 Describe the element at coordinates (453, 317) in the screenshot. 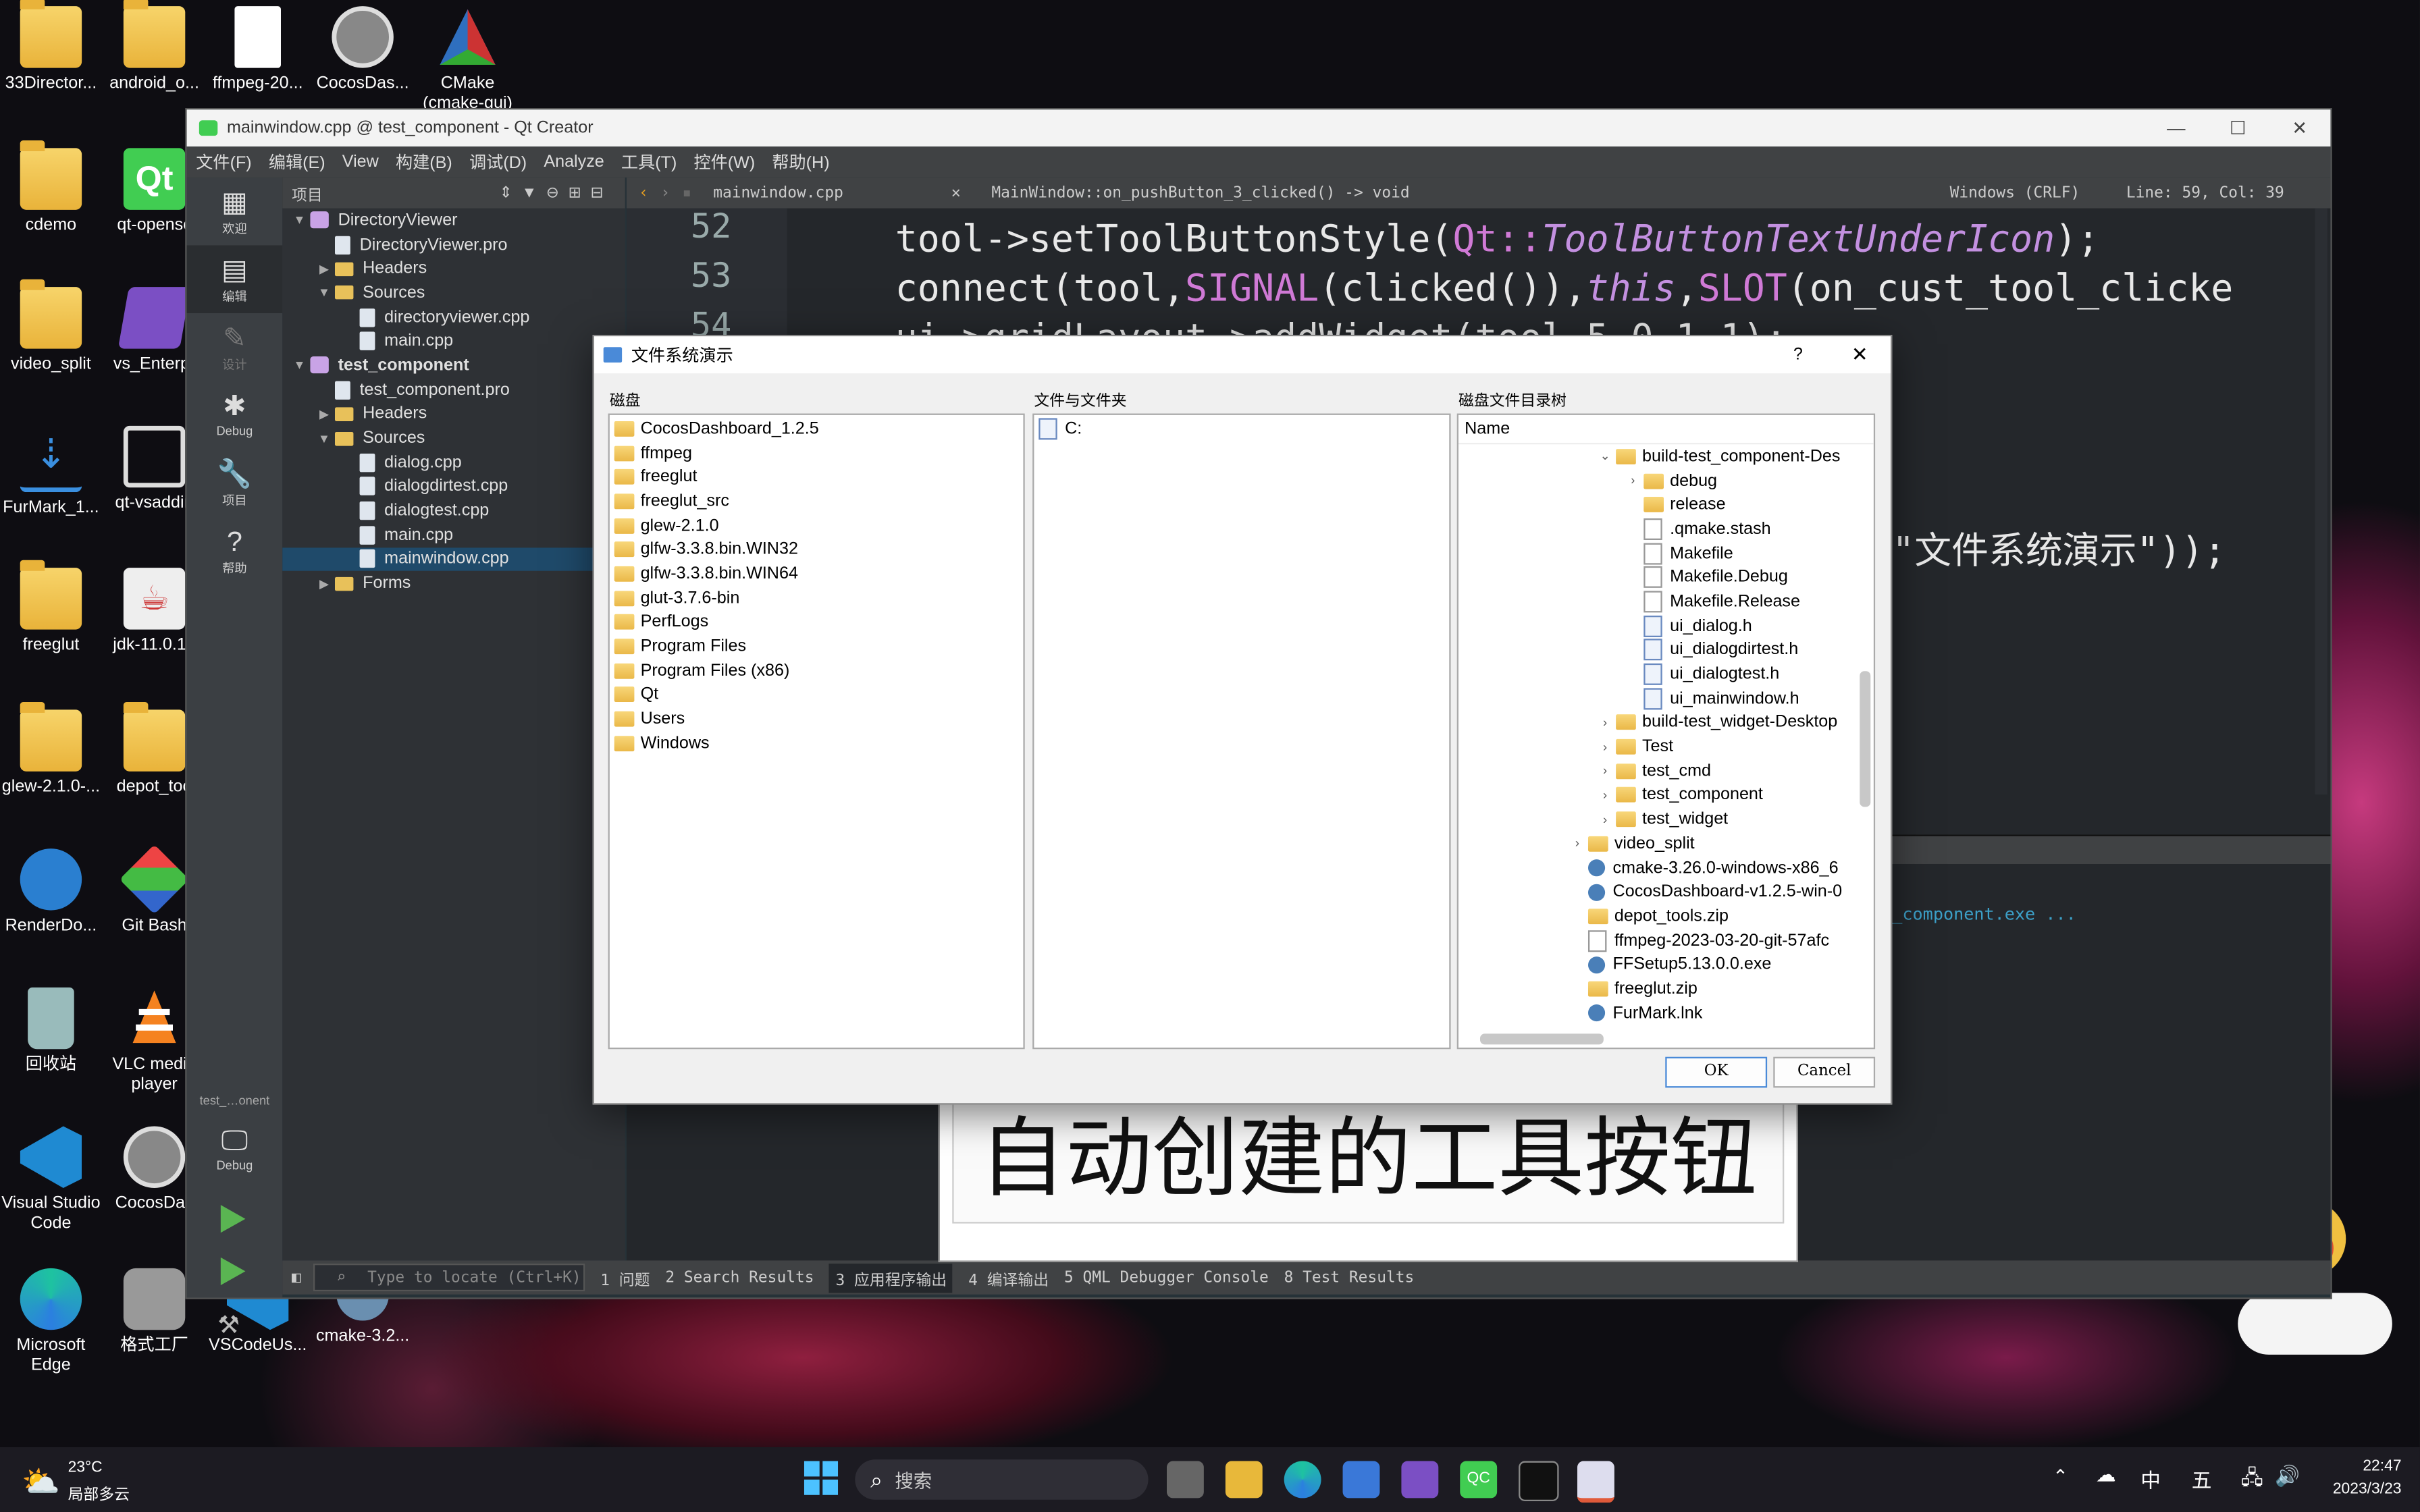

I see `project-tree-item: directoryviewer.cpp` at that location.